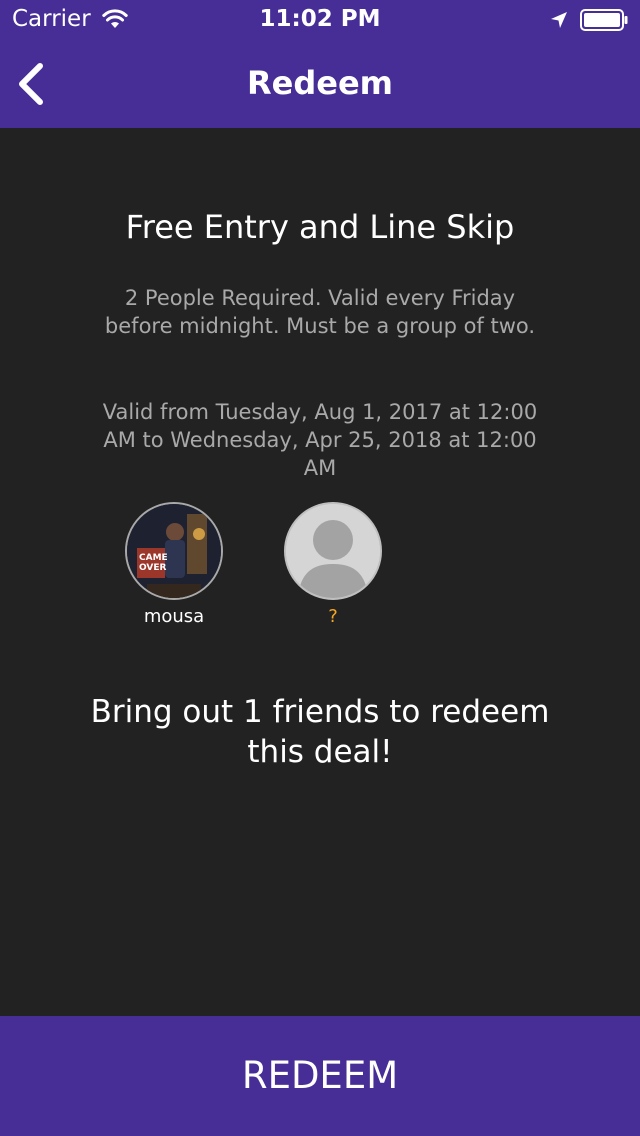 This screenshot has height=1136, width=640. I want to click on svg-text: CAME, so click(153, 558).